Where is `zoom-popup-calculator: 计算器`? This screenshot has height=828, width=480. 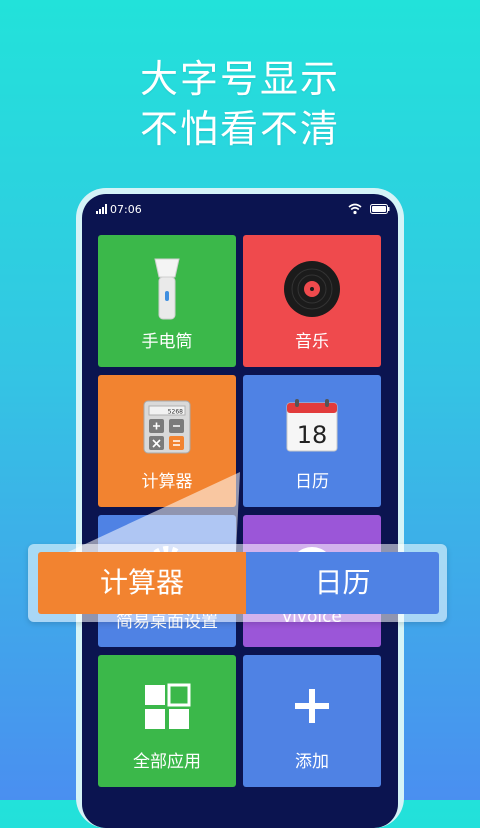 zoom-popup-calculator: 计算器 is located at coordinates (142, 583).